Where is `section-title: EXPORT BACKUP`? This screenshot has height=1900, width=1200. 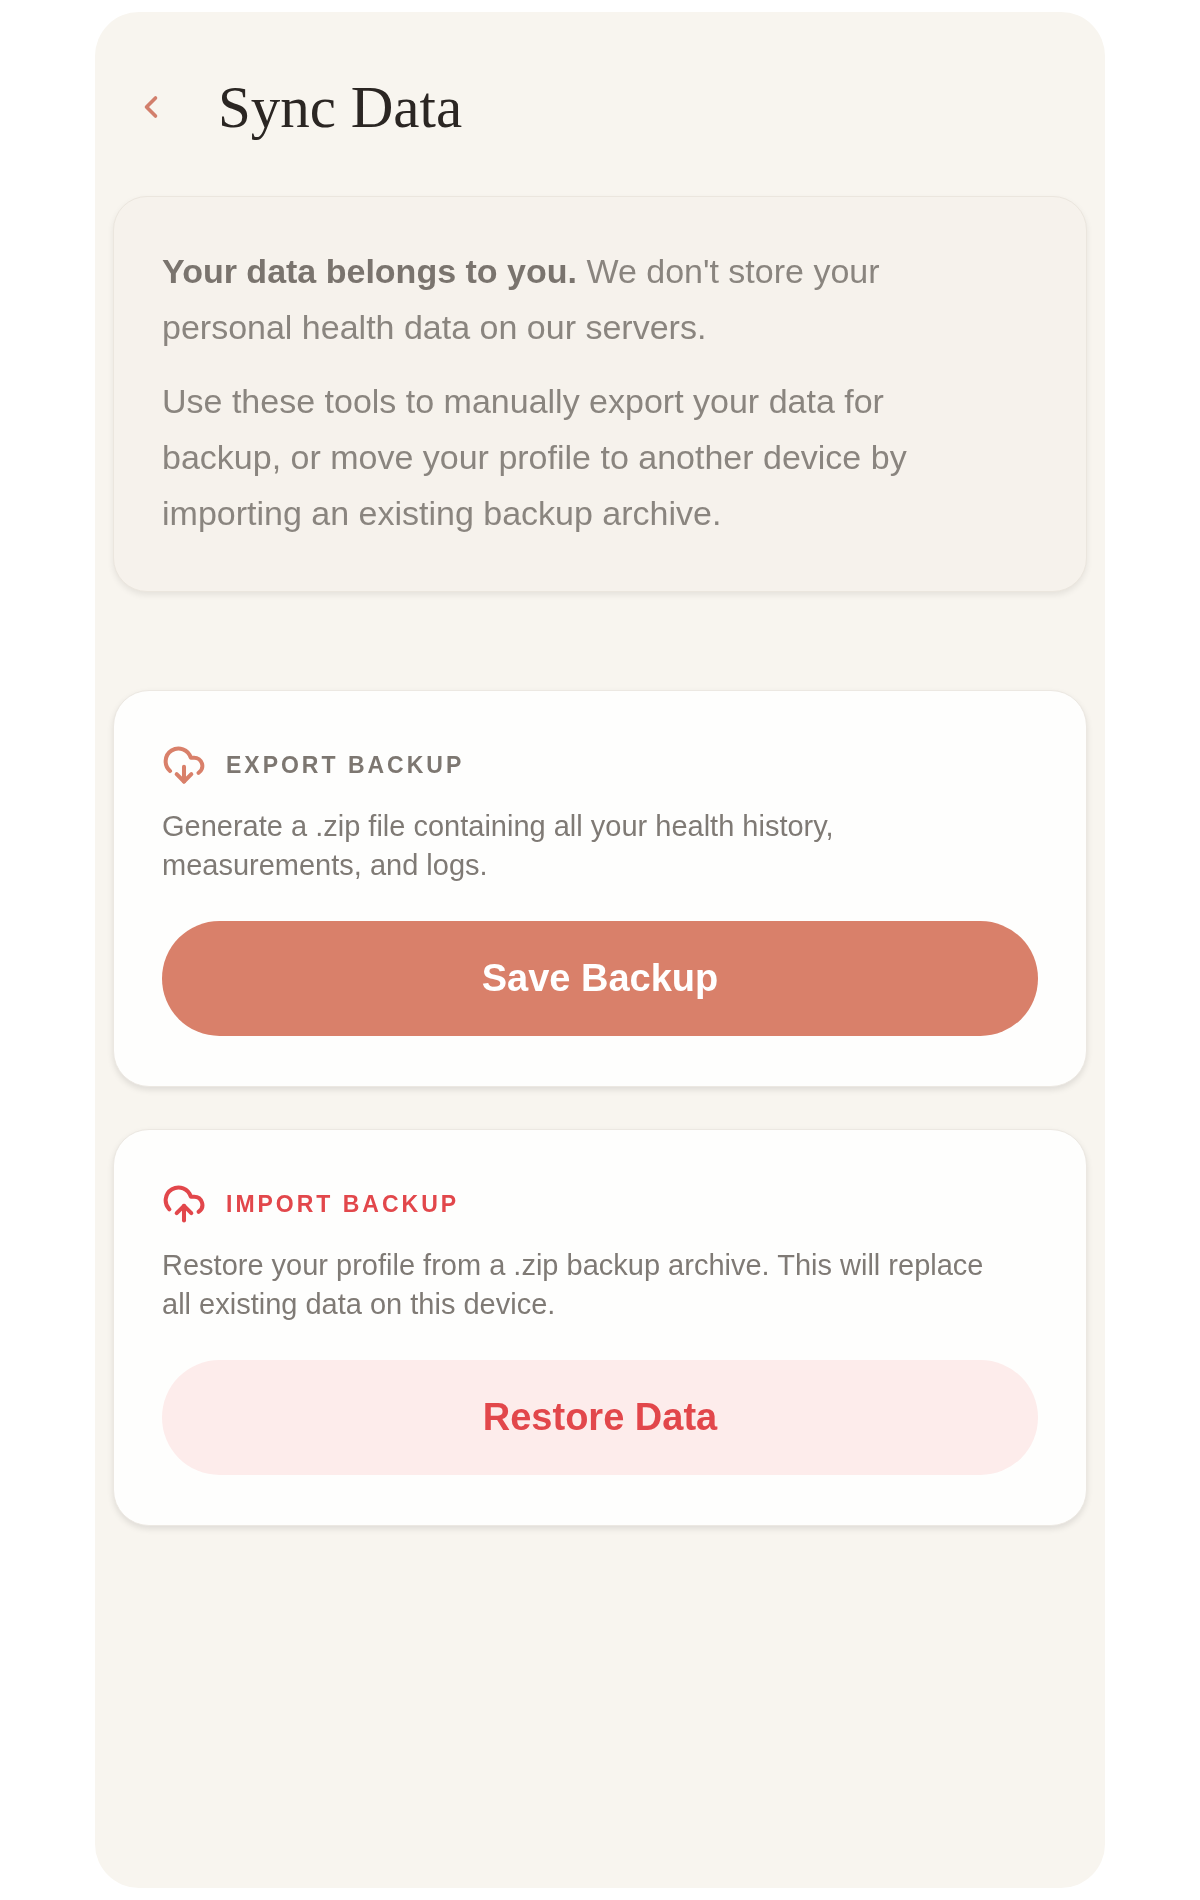
section-title: EXPORT BACKUP is located at coordinates (345, 765).